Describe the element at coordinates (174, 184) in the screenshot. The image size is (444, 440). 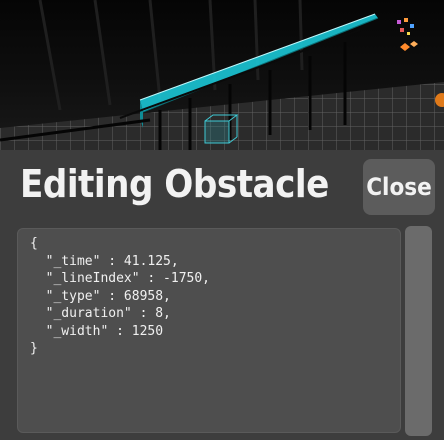
I see `panel-title: Editing Obstacle` at that location.